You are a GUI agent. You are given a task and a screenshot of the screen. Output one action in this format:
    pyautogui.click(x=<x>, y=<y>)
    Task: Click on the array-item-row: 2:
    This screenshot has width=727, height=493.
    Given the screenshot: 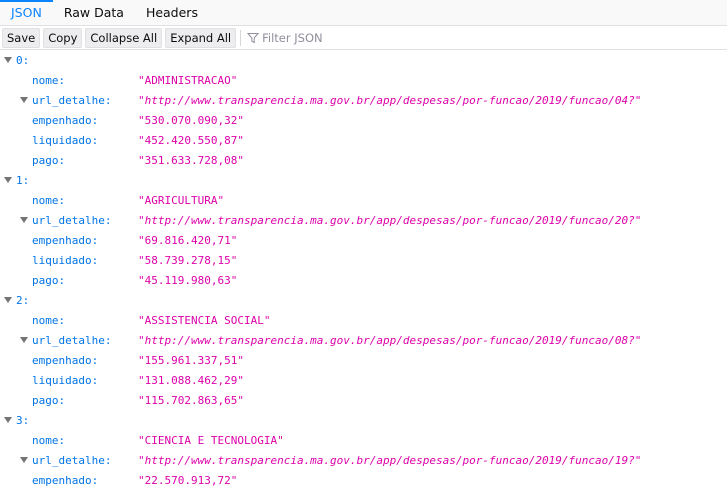 What is the action you would take?
    pyautogui.click(x=363, y=300)
    